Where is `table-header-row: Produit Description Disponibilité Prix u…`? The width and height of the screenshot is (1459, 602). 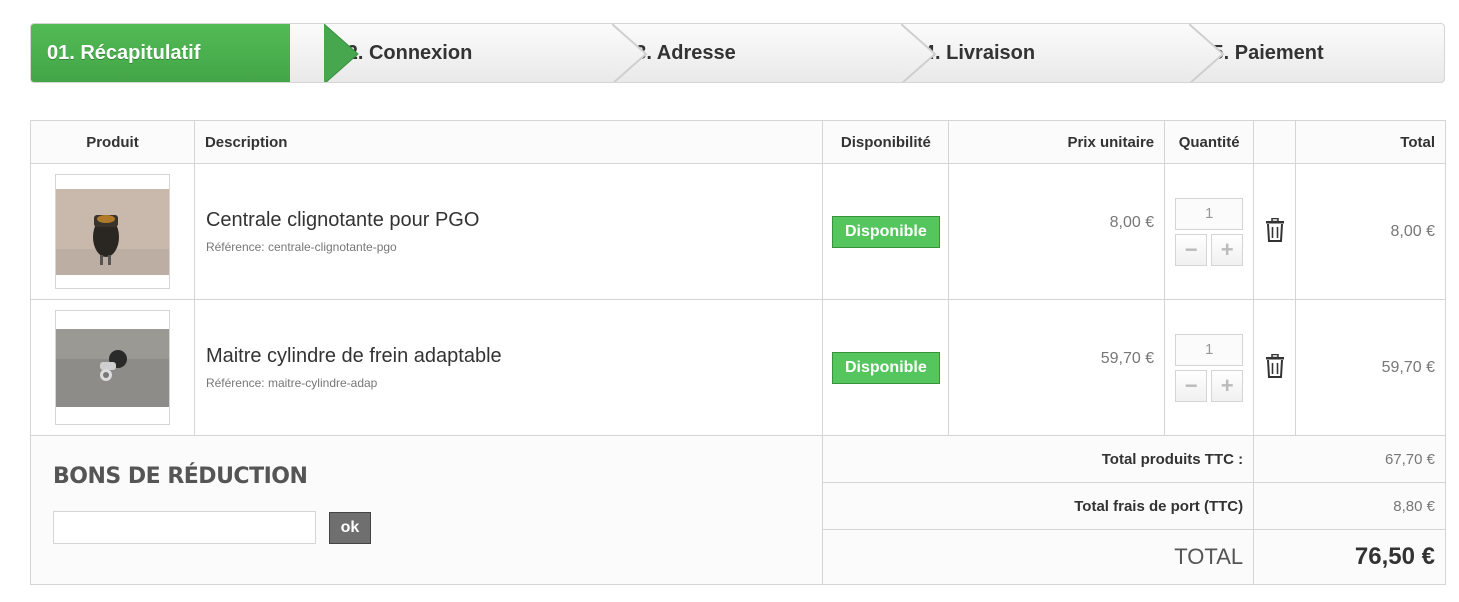
table-header-row: Produit Description Disponibilité Prix u… is located at coordinates (738, 142).